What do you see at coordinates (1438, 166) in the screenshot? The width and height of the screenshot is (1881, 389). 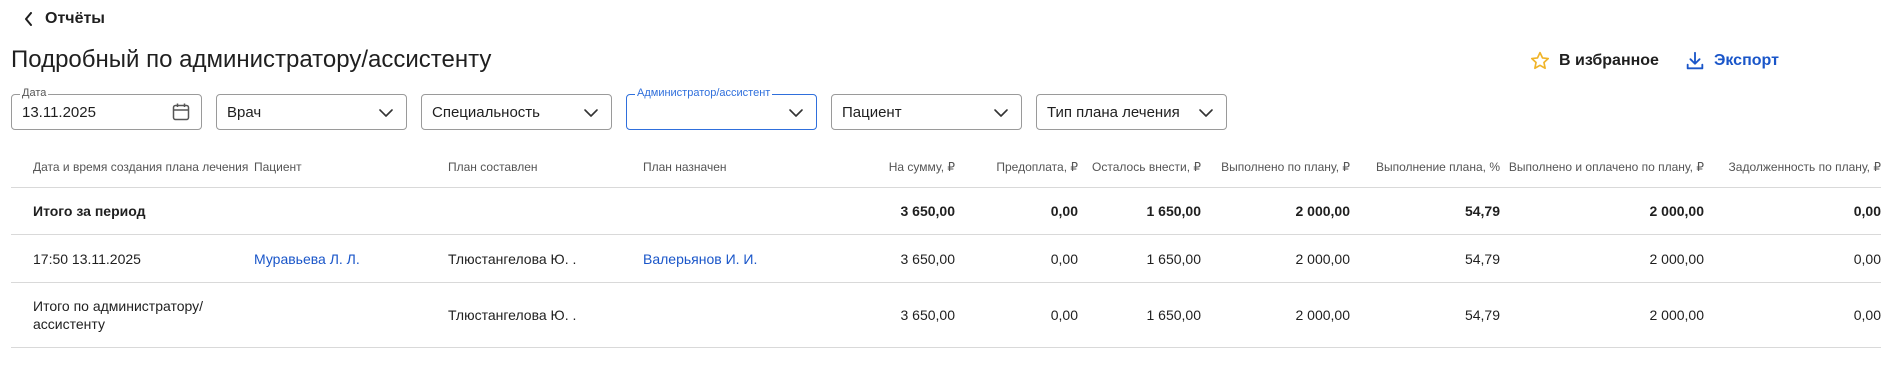 I see `column-header-percent: Выполнение плана, %` at bounding box center [1438, 166].